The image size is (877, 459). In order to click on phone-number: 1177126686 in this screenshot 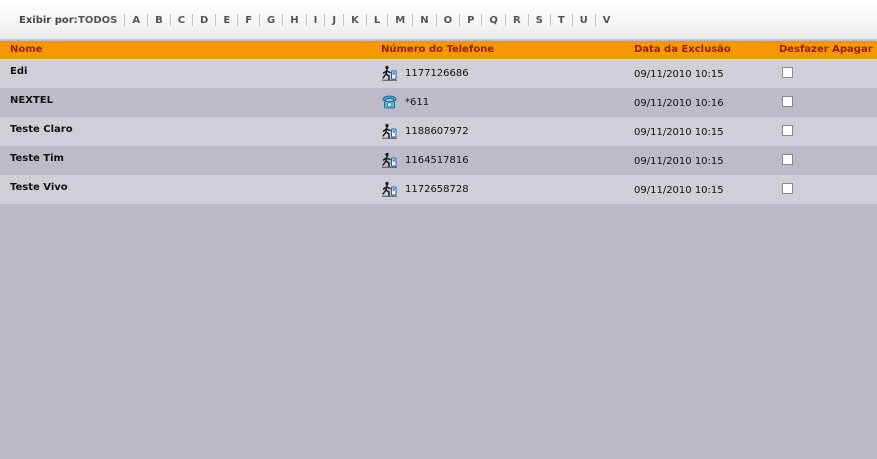, I will do `click(437, 73)`.